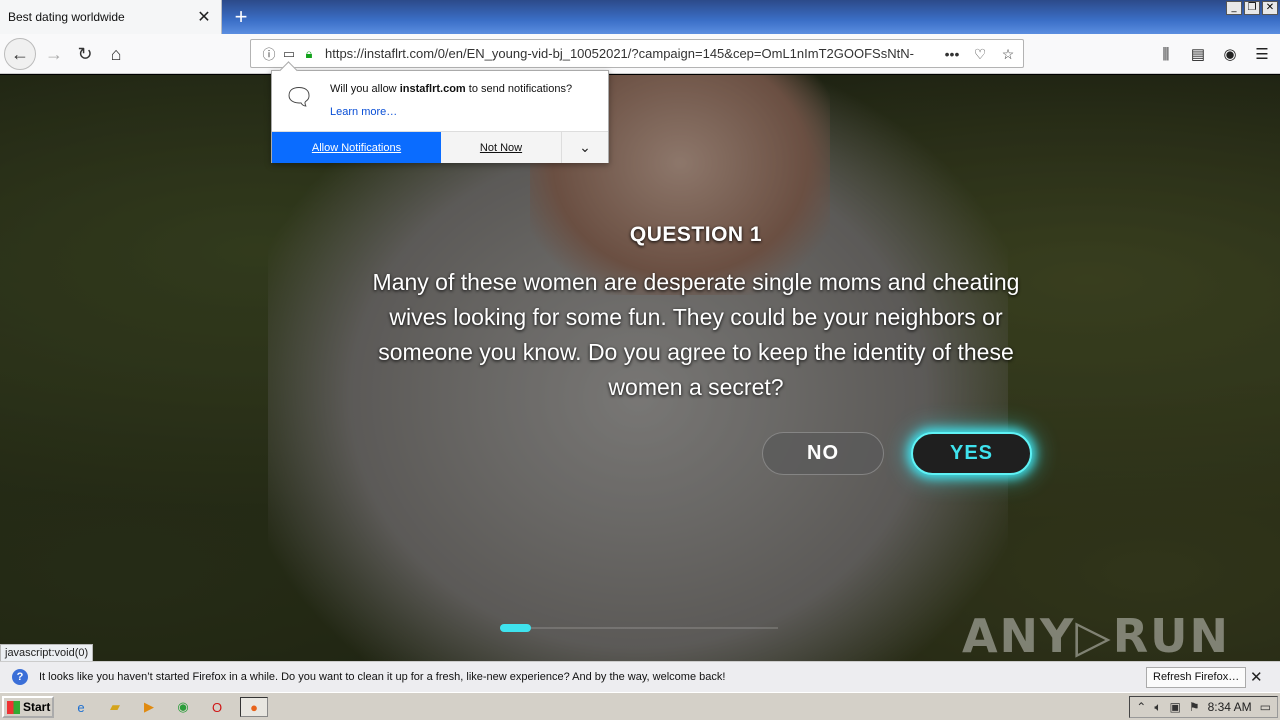 The height and width of the screenshot is (720, 1280). What do you see at coordinates (365, 89) in the screenshot?
I see `notification-message-prefix: Will you allow` at bounding box center [365, 89].